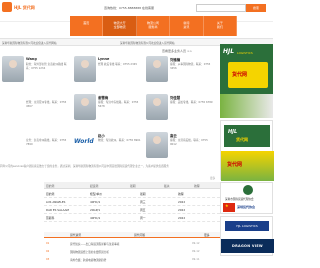 This screenshot has width=320, height=268. I want to click on association-short: 深圳货代协会, so click(246, 207).